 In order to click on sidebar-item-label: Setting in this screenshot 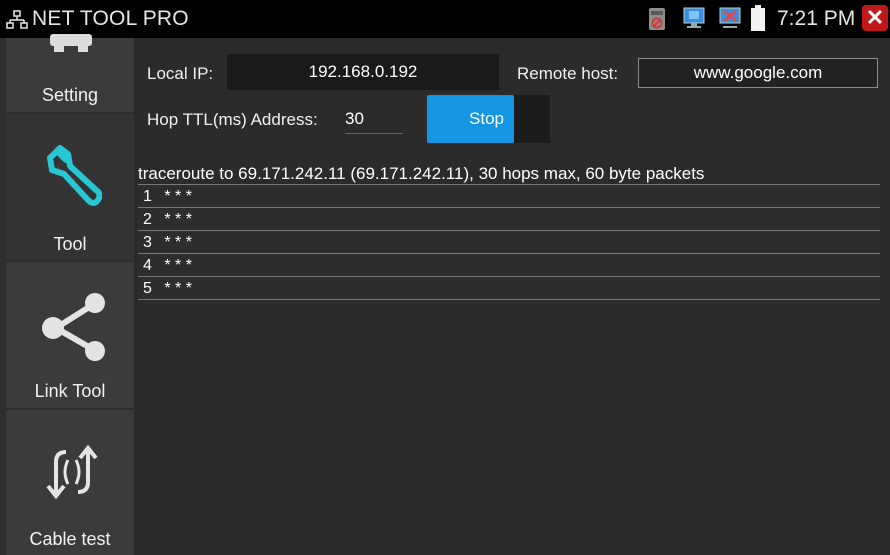, I will do `click(70, 95)`.